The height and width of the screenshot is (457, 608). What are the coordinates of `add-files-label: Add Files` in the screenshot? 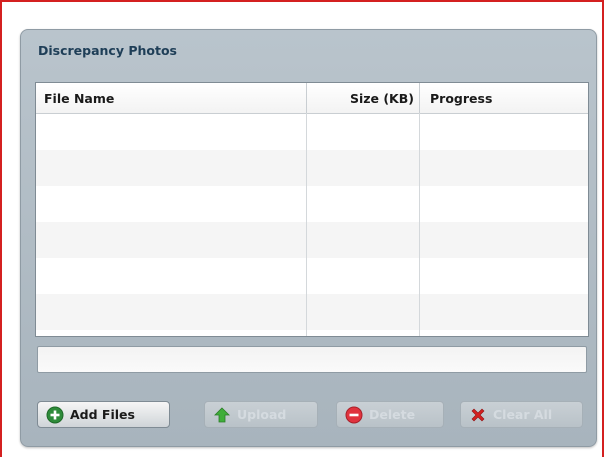 It's located at (102, 414).